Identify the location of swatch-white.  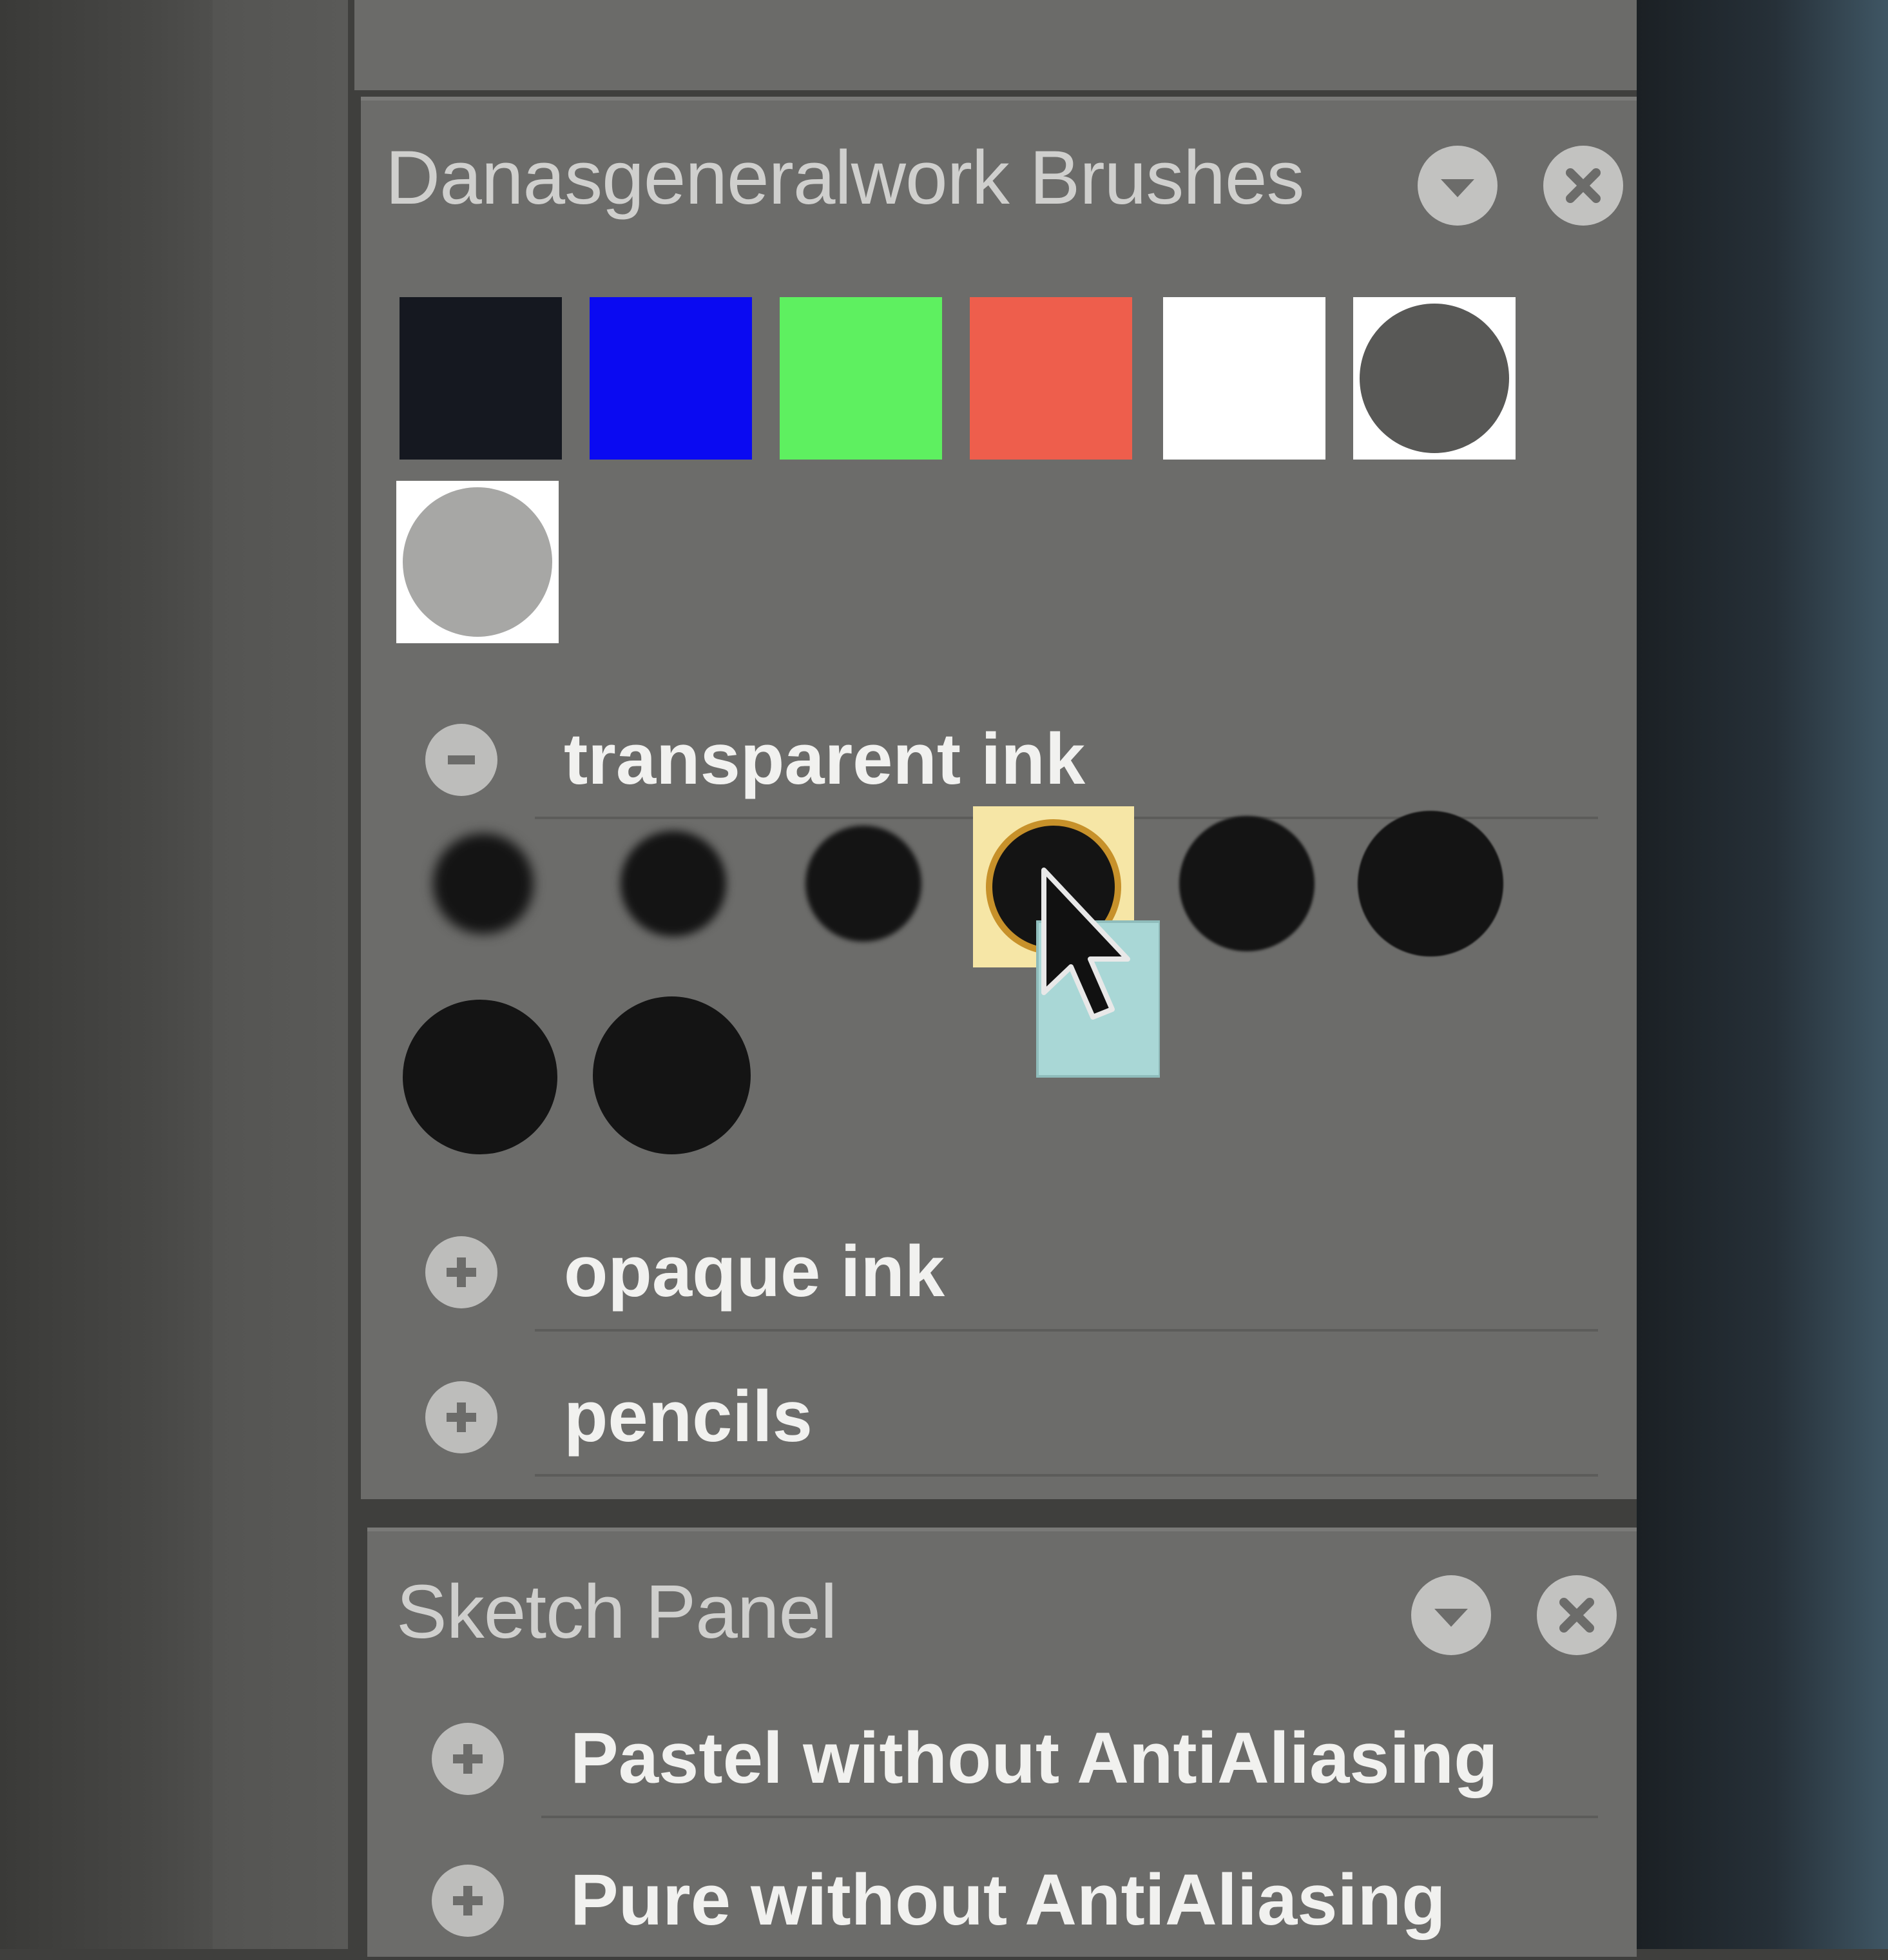
(1244, 379).